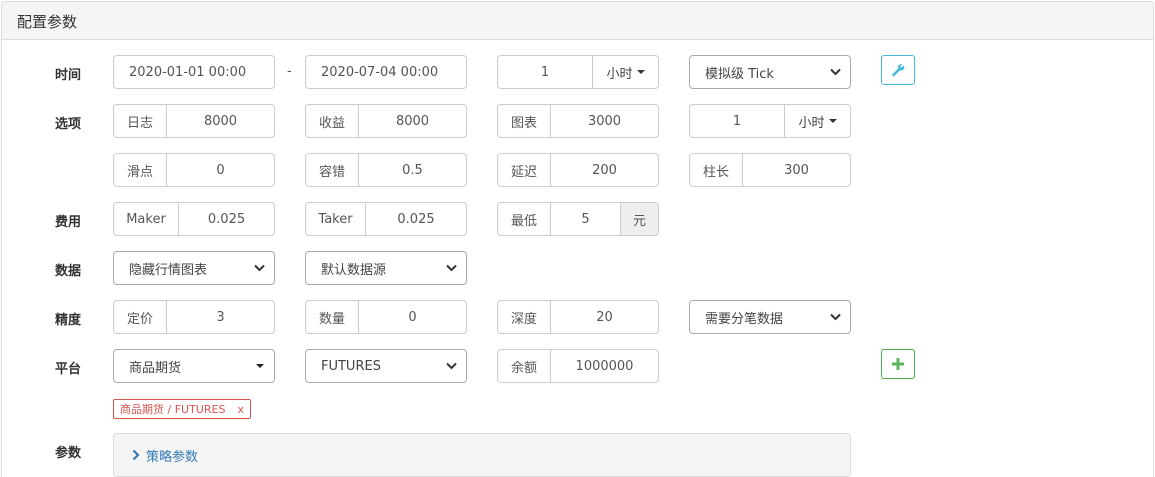 The height and width of the screenshot is (477, 1155). I want to click on min-fee-group: 最低 5 元, so click(578, 219).